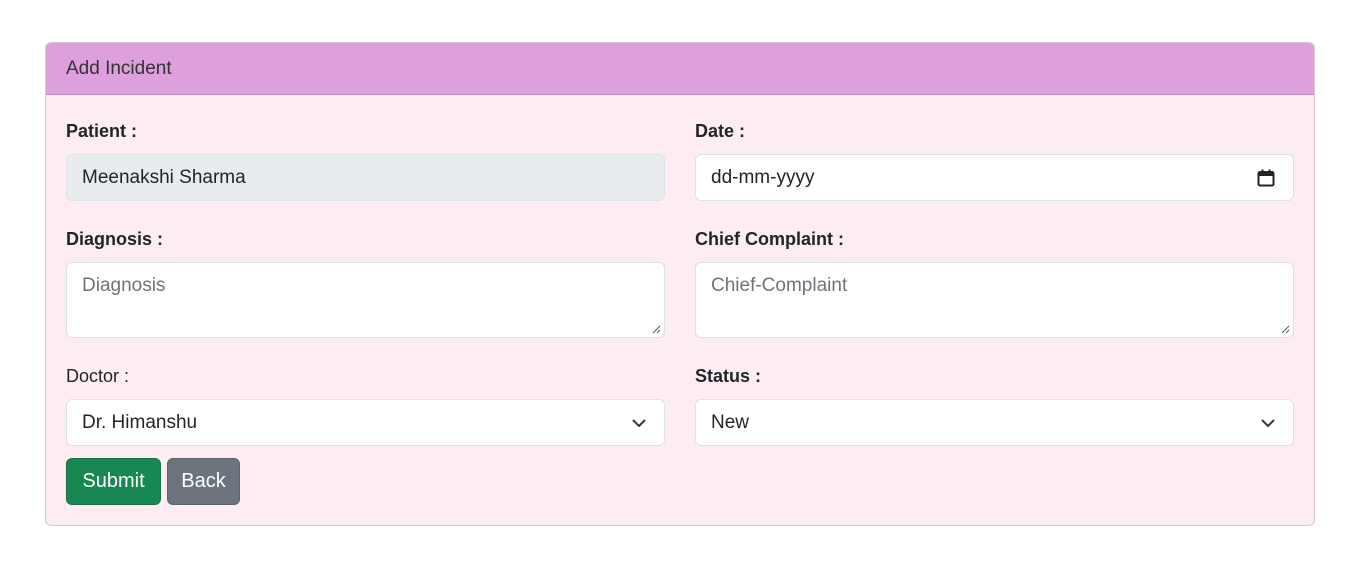 This screenshot has width=1351, height=571. What do you see at coordinates (365, 422) in the screenshot?
I see `doctor-select: Dr. Himanshu` at bounding box center [365, 422].